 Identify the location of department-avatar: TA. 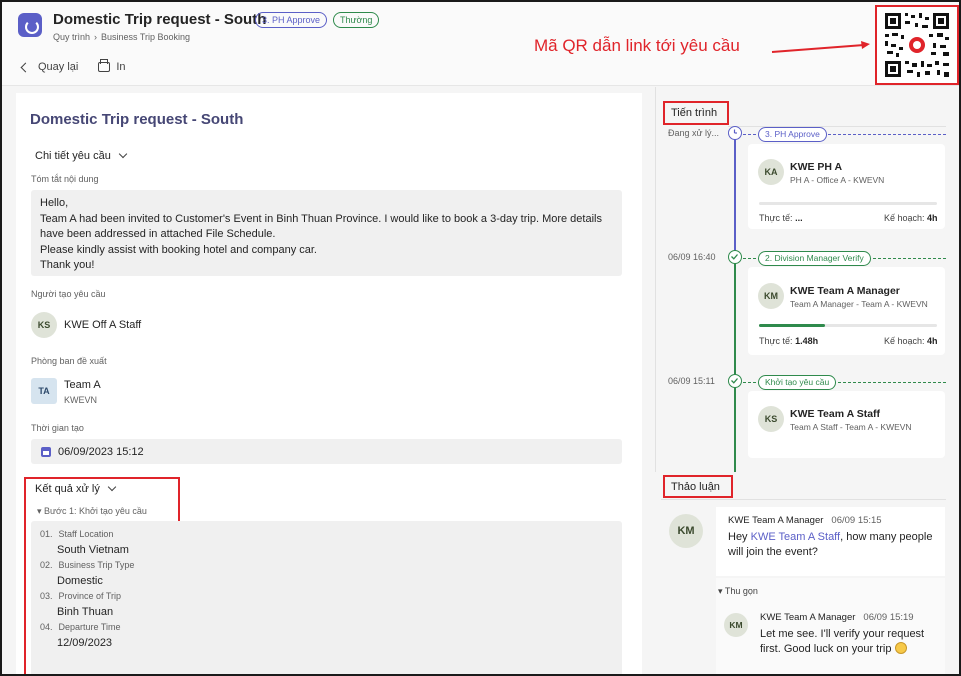
(44, 391).